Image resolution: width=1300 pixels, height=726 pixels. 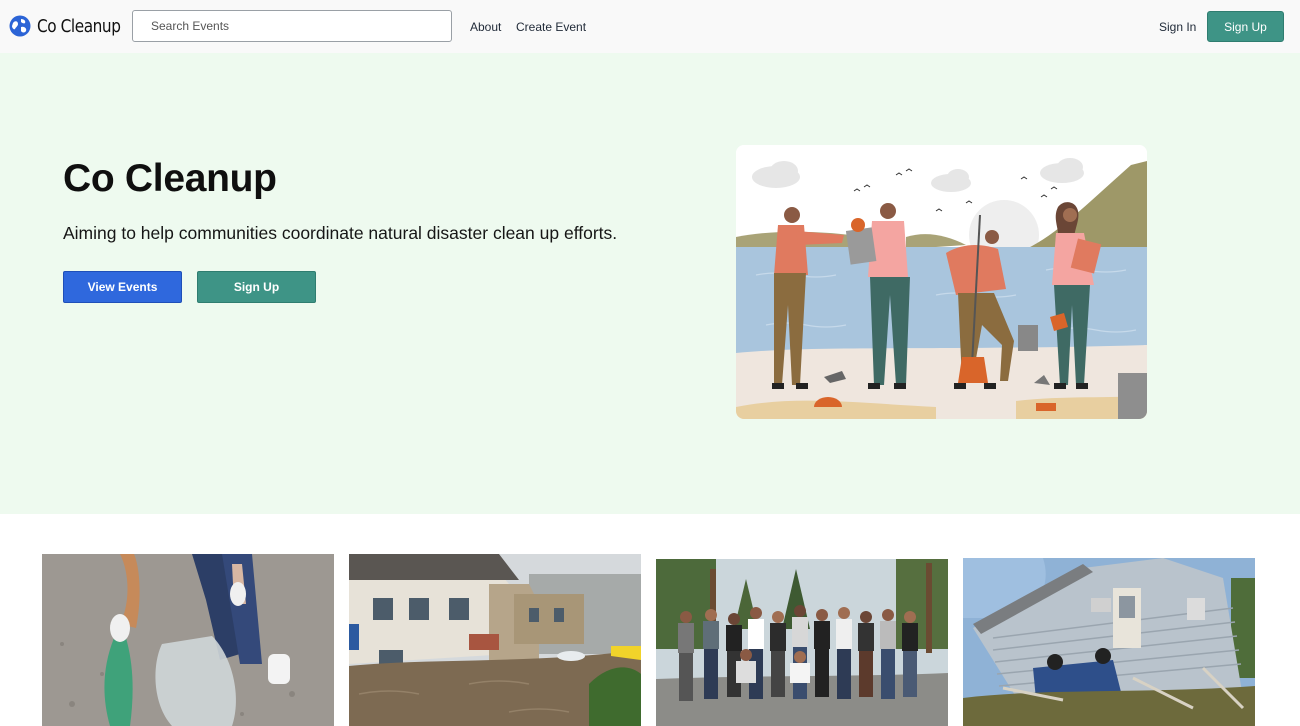 I want to click on hero-title: Co Cleanup, so click(x=170, y=178).